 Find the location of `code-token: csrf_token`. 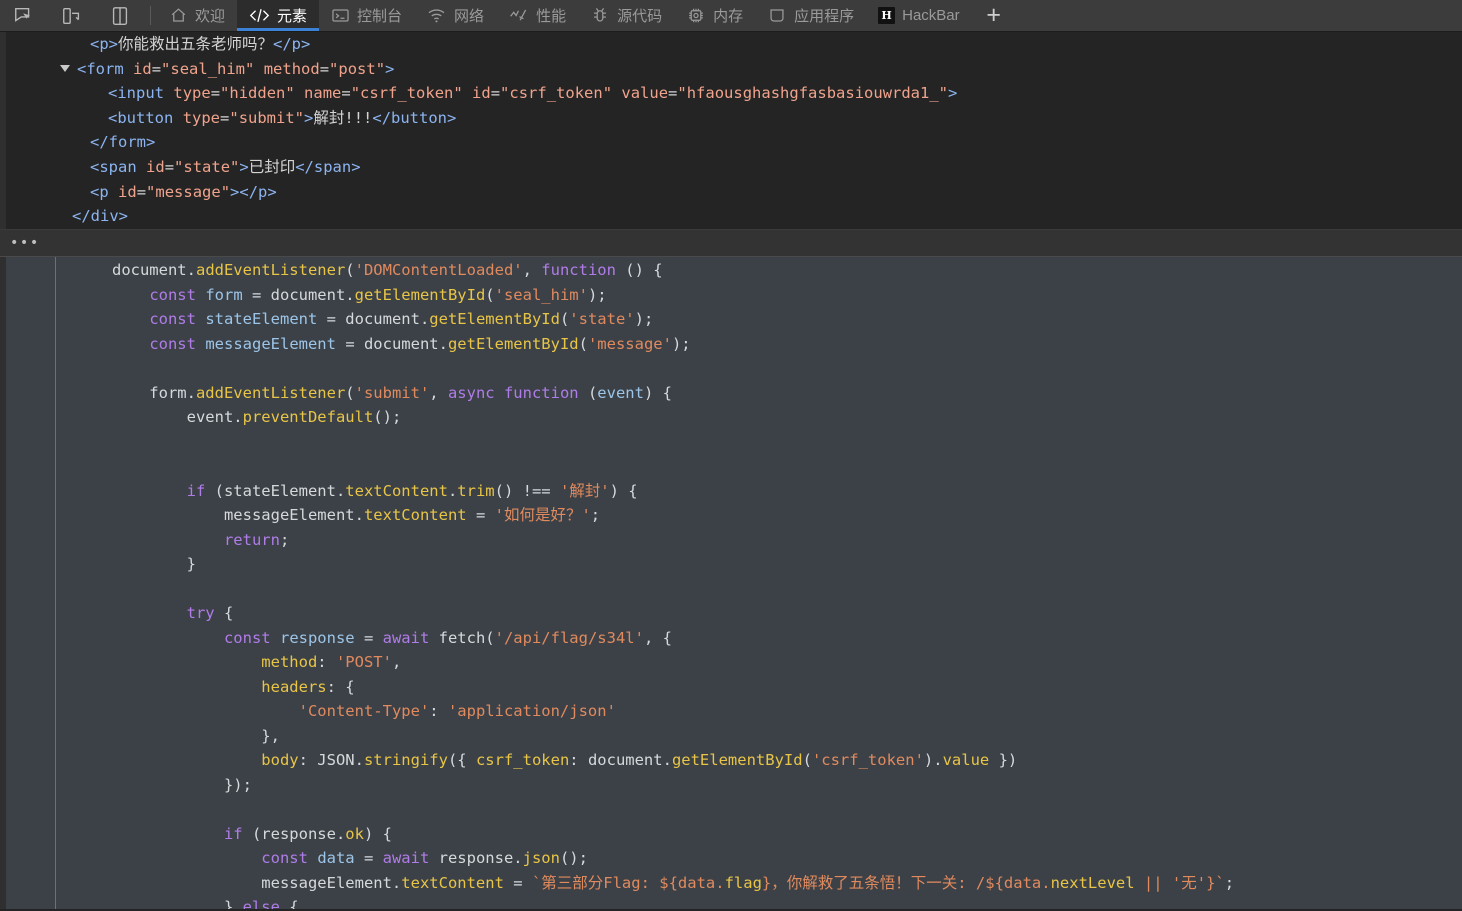

code-token: csrf_token is located at coordinates (522, 760).